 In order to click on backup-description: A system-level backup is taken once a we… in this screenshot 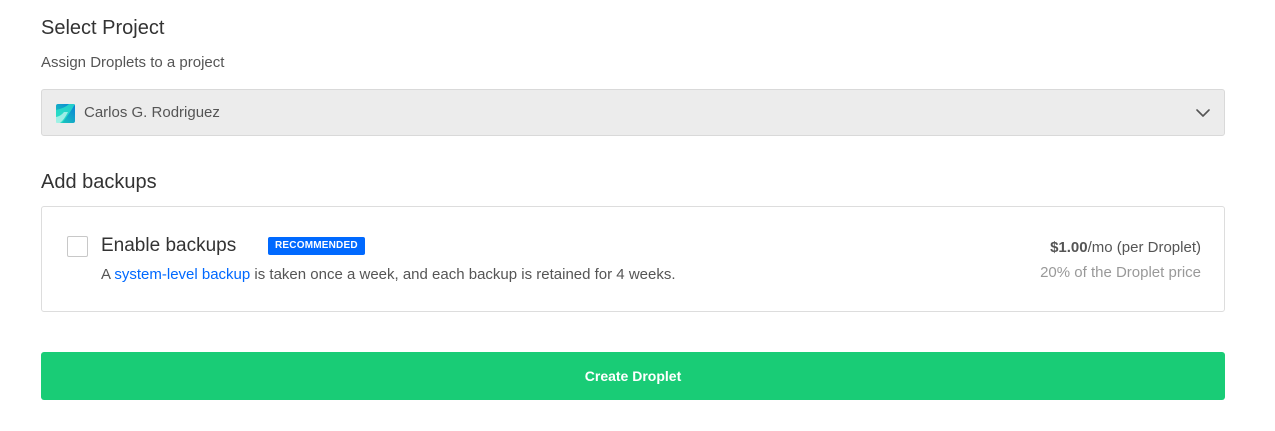, I will do `click(388, 275)`.